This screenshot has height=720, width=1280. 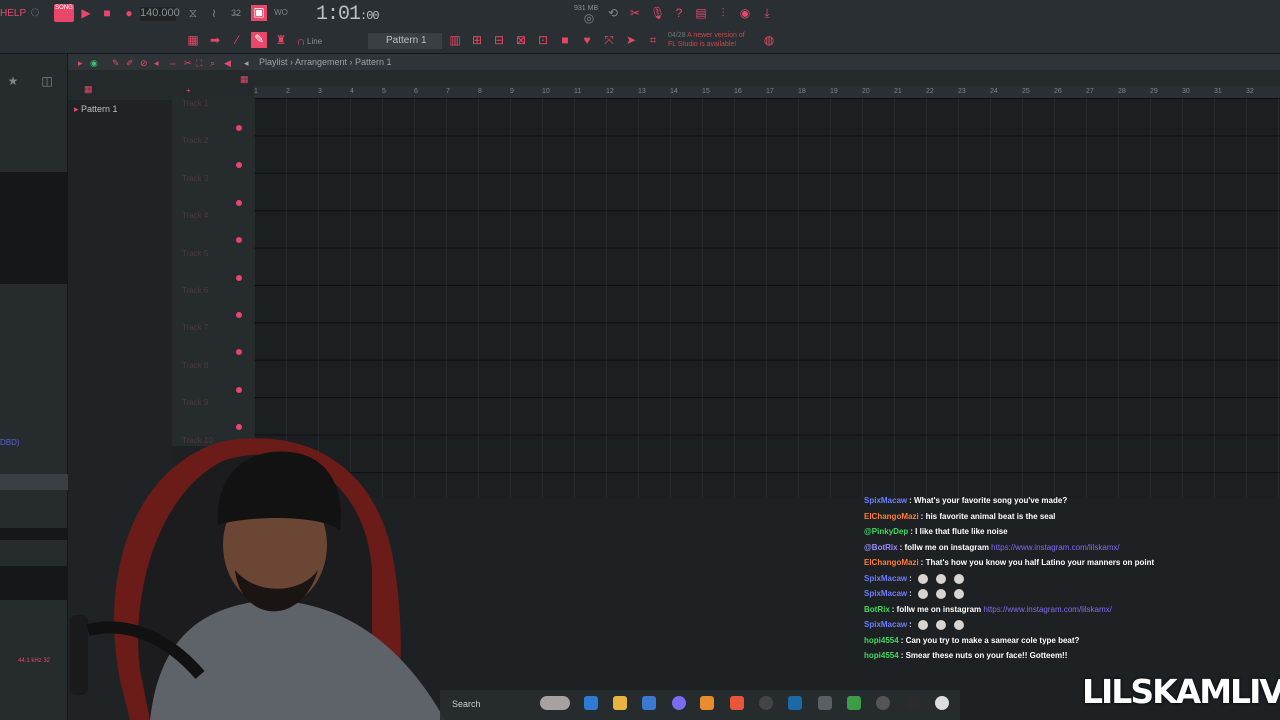 What do you see at coordinates (707, 703) in the screenshot?
I see `fl-studio-taskbar-icon` at bounding box center [707, 703].